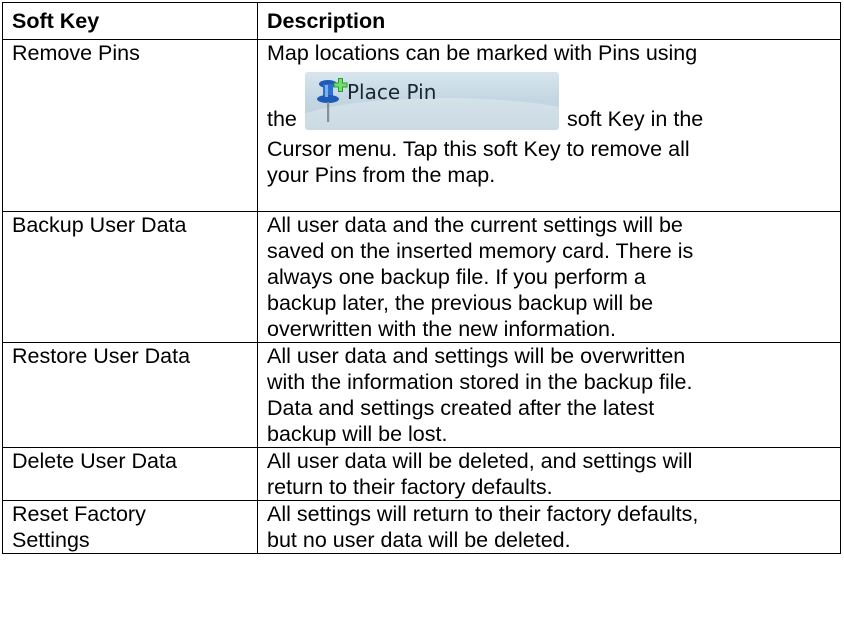  I want to click on description-text: the, so click(282, 119).